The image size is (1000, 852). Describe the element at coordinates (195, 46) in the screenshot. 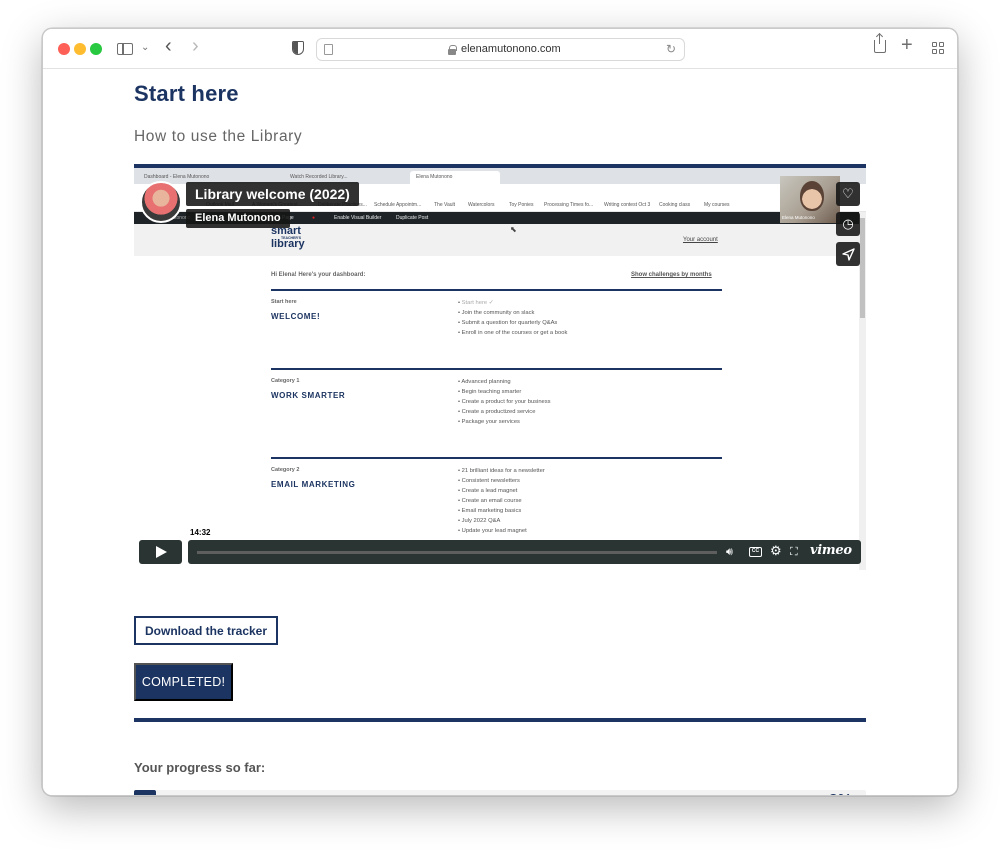

I see `forward-button: ›` at that location.